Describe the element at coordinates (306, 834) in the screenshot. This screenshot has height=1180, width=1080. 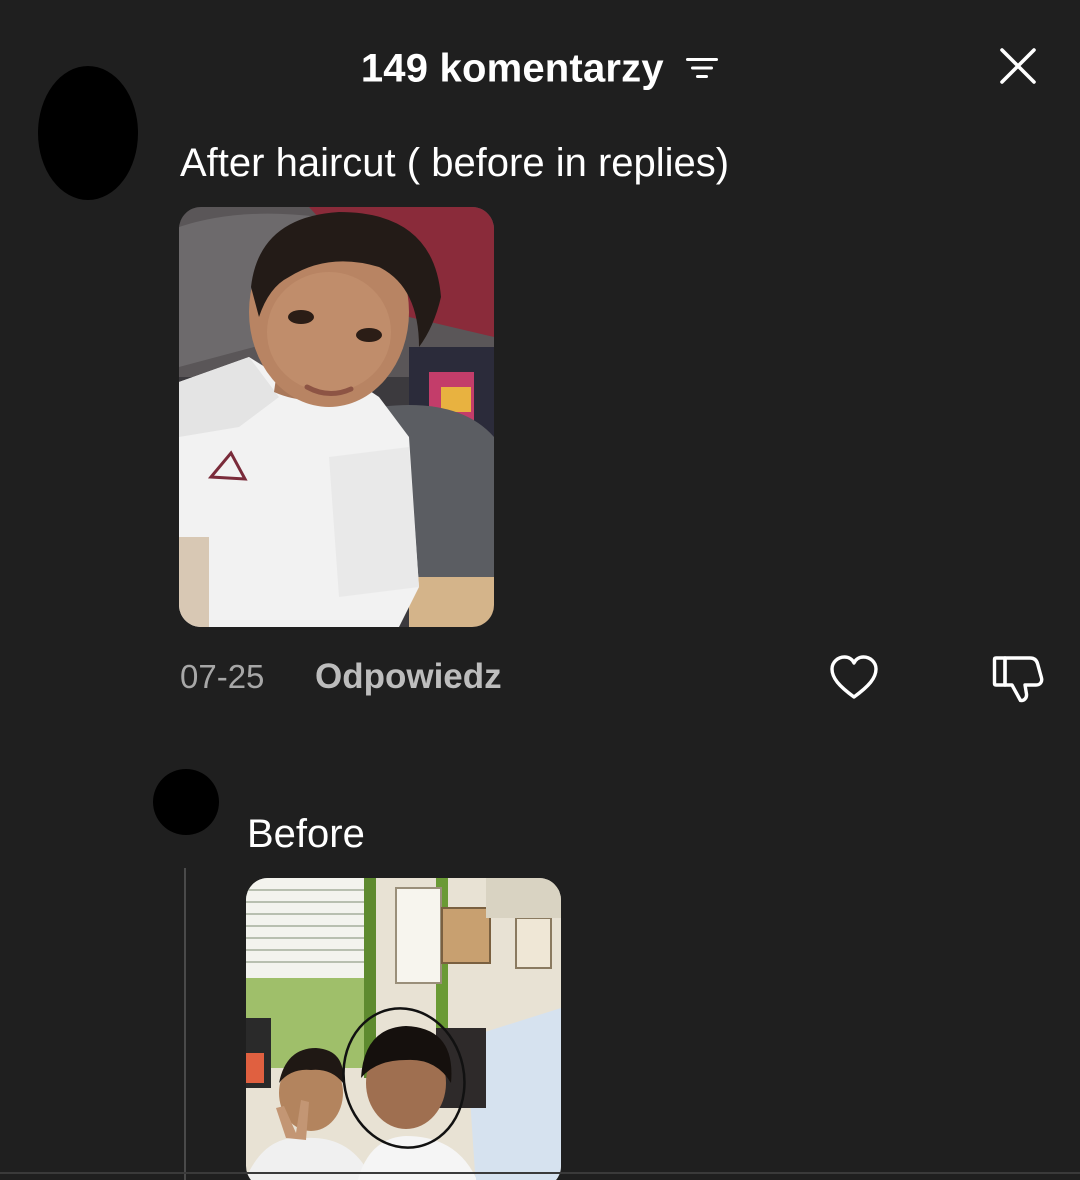
I see `reply-text: Before` at that location.